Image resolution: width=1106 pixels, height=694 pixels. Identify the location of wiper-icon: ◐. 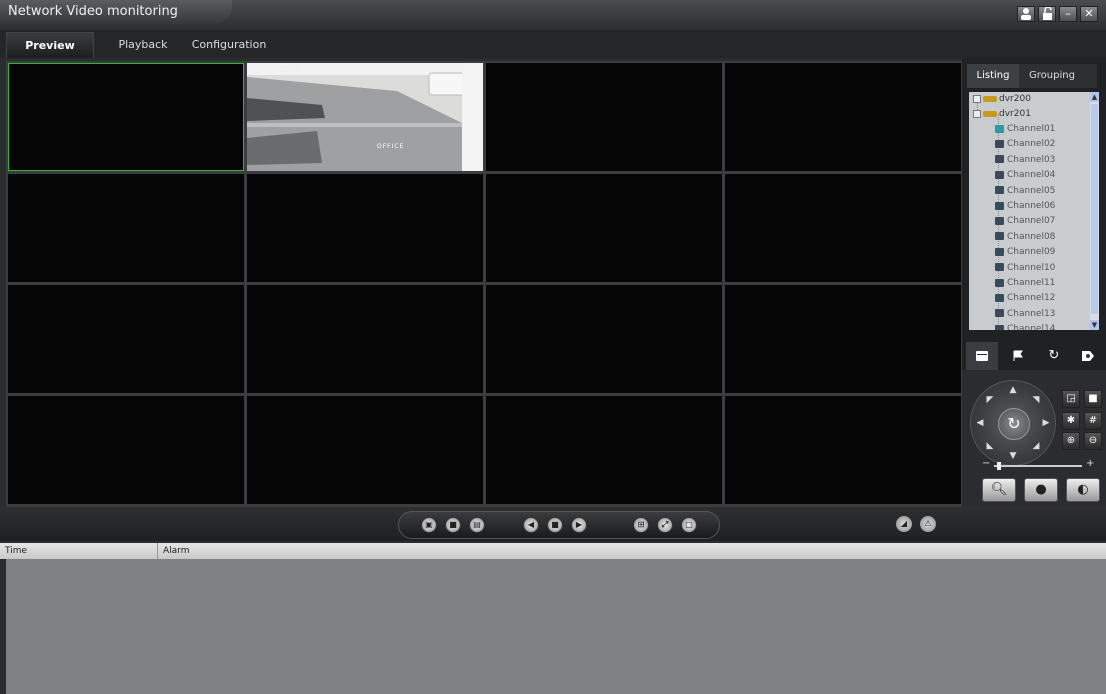
(1083, 490).